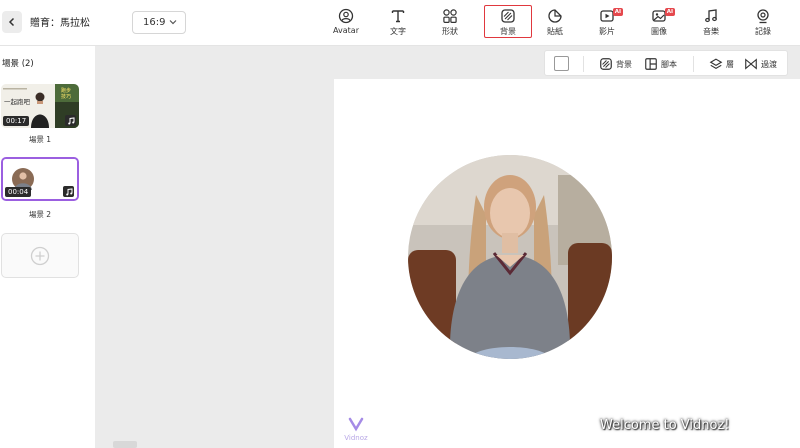 The width and height of the screenshot is (800, 448). I want to click on watermark-text: Vidnoz, so click(356, 438).